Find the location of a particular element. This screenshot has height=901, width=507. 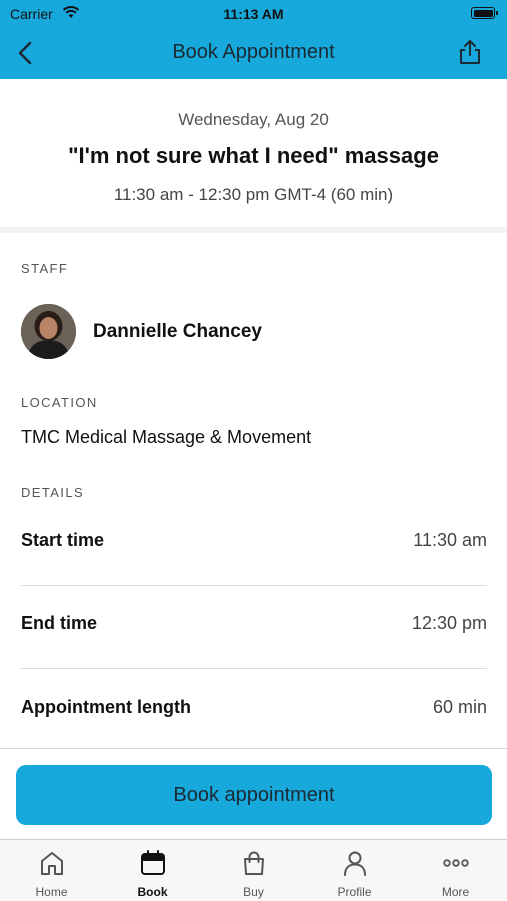

staff-name: Dannielle Chancey is located at coordinates (177, 331).